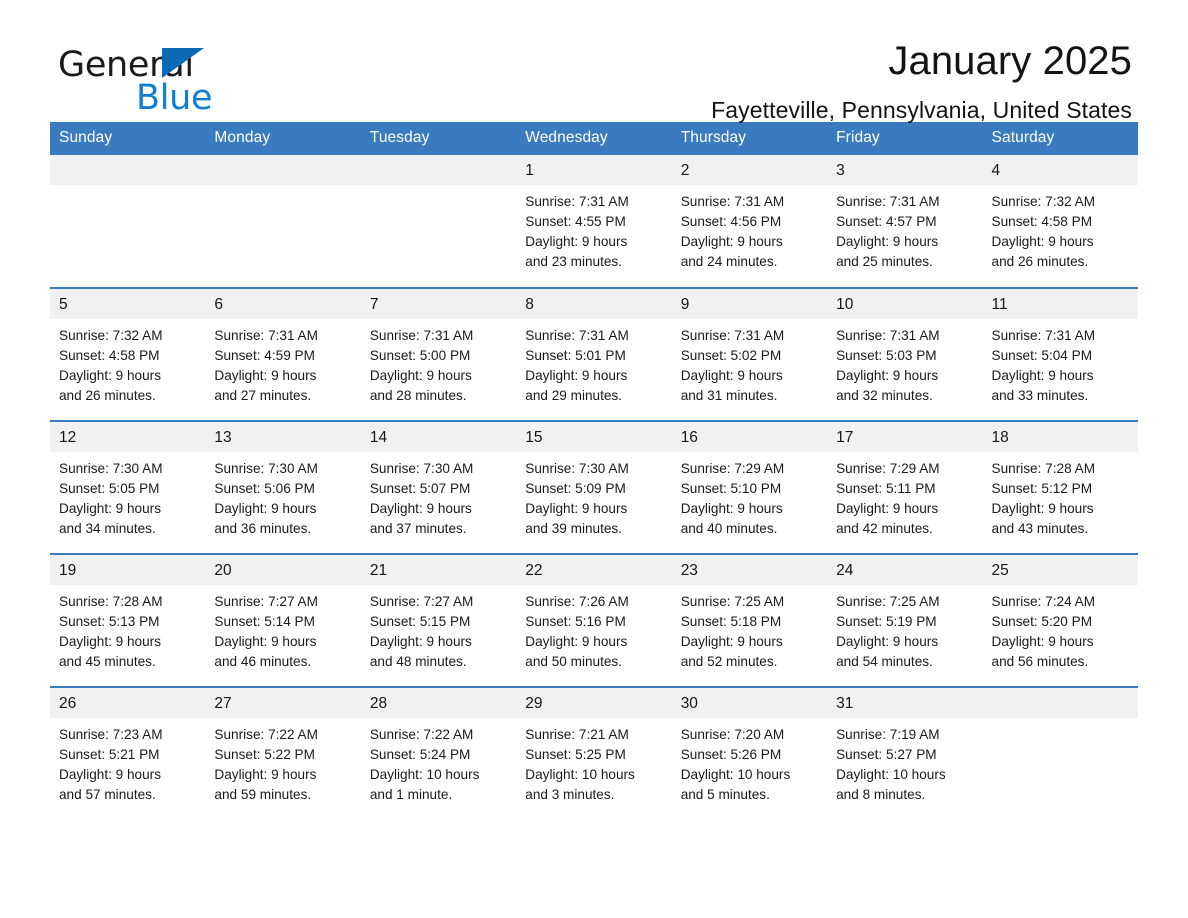 The image size is (1188, 918). I want to click on sunrise-text: Sunrise: 7:30 AM, so click(266, 468).